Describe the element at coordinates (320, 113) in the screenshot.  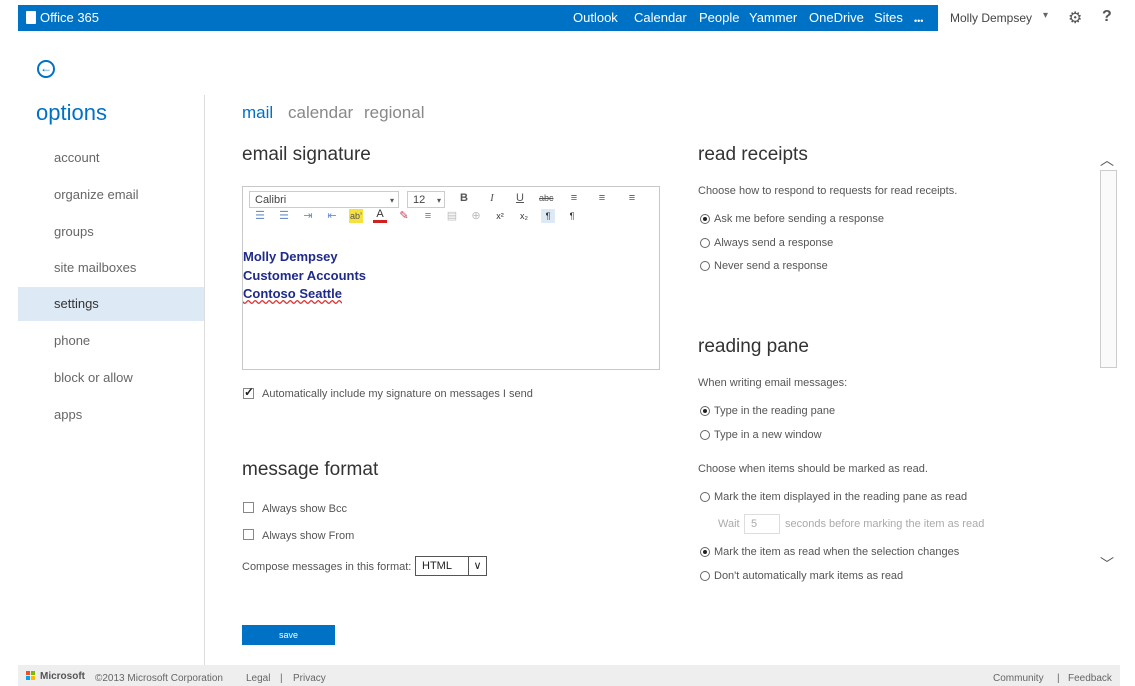
I see `tab-calendar: calendar` at that location.